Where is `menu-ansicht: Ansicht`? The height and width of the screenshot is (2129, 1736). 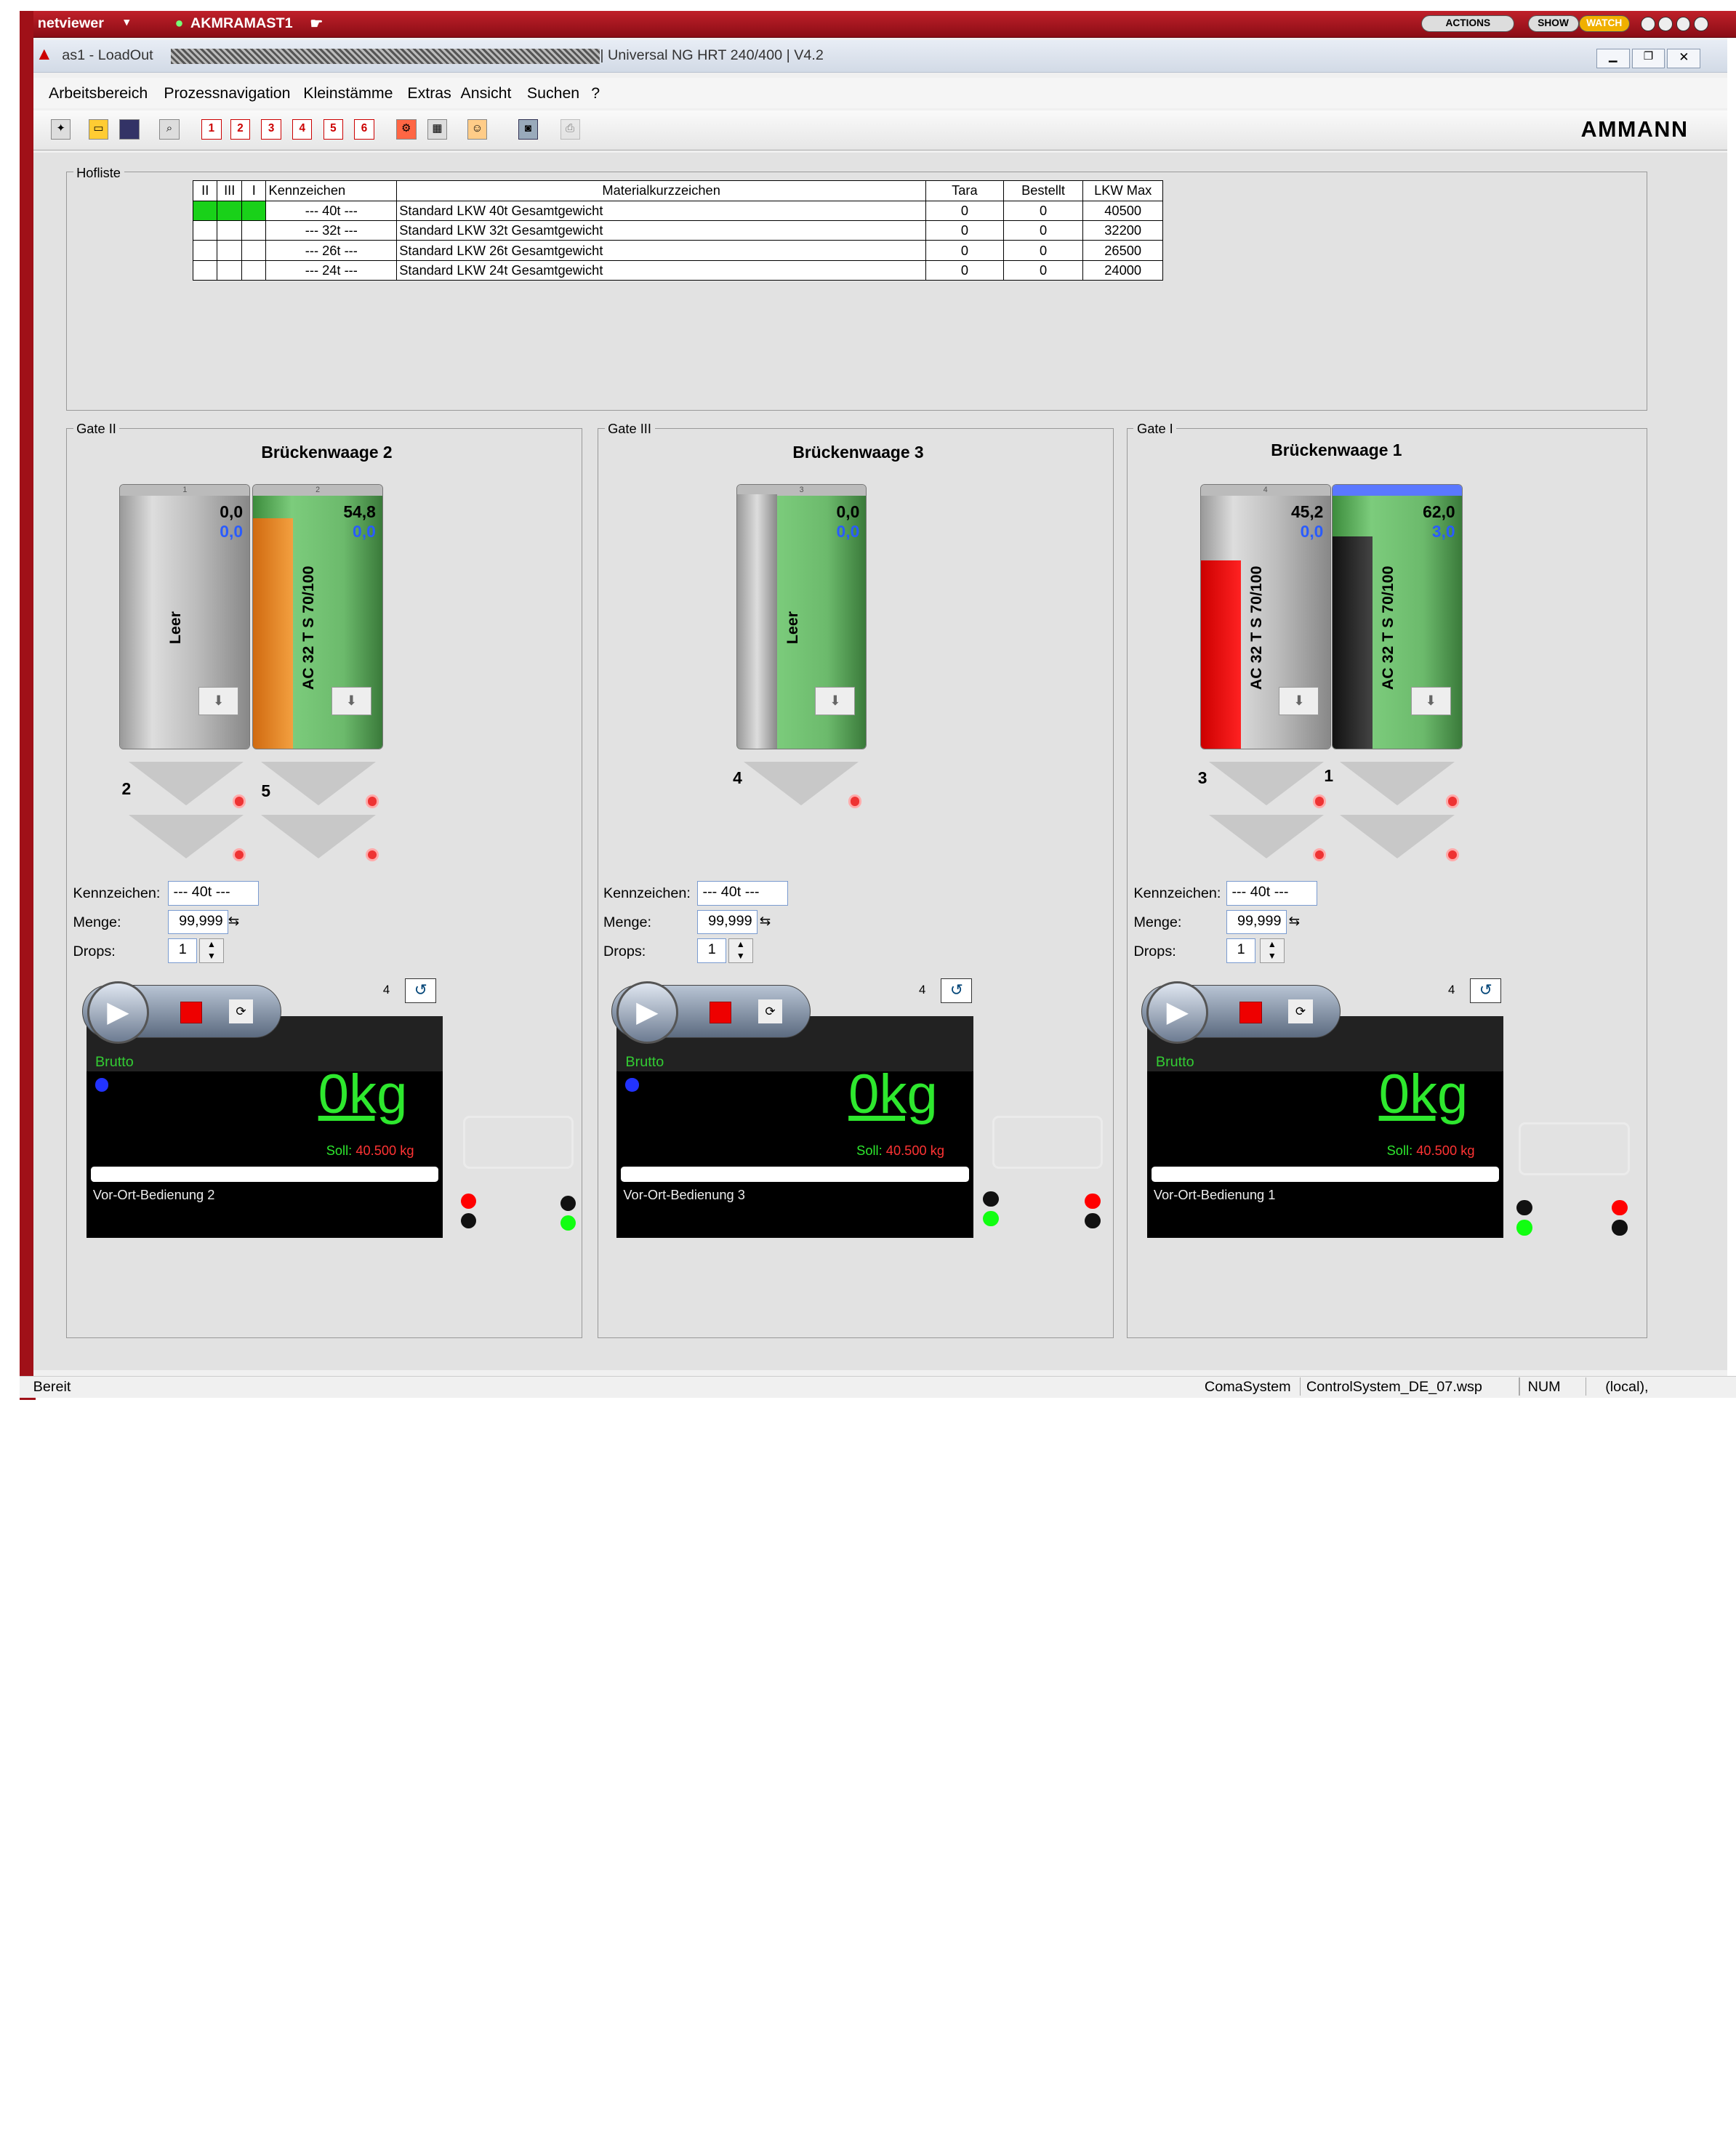 menu-ansicht: Ansicht is located at coordinates (486, 93).